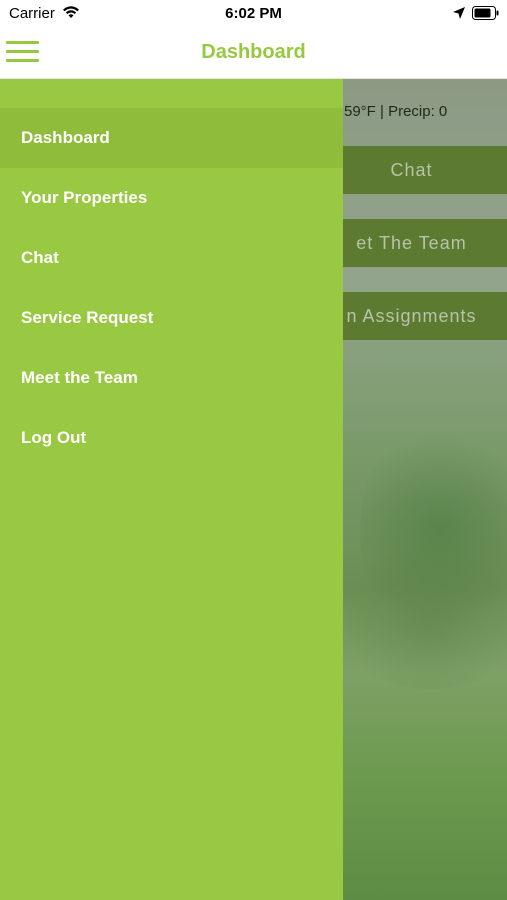  I want to click on assignments-button: n Assignments, so click(411, 316).